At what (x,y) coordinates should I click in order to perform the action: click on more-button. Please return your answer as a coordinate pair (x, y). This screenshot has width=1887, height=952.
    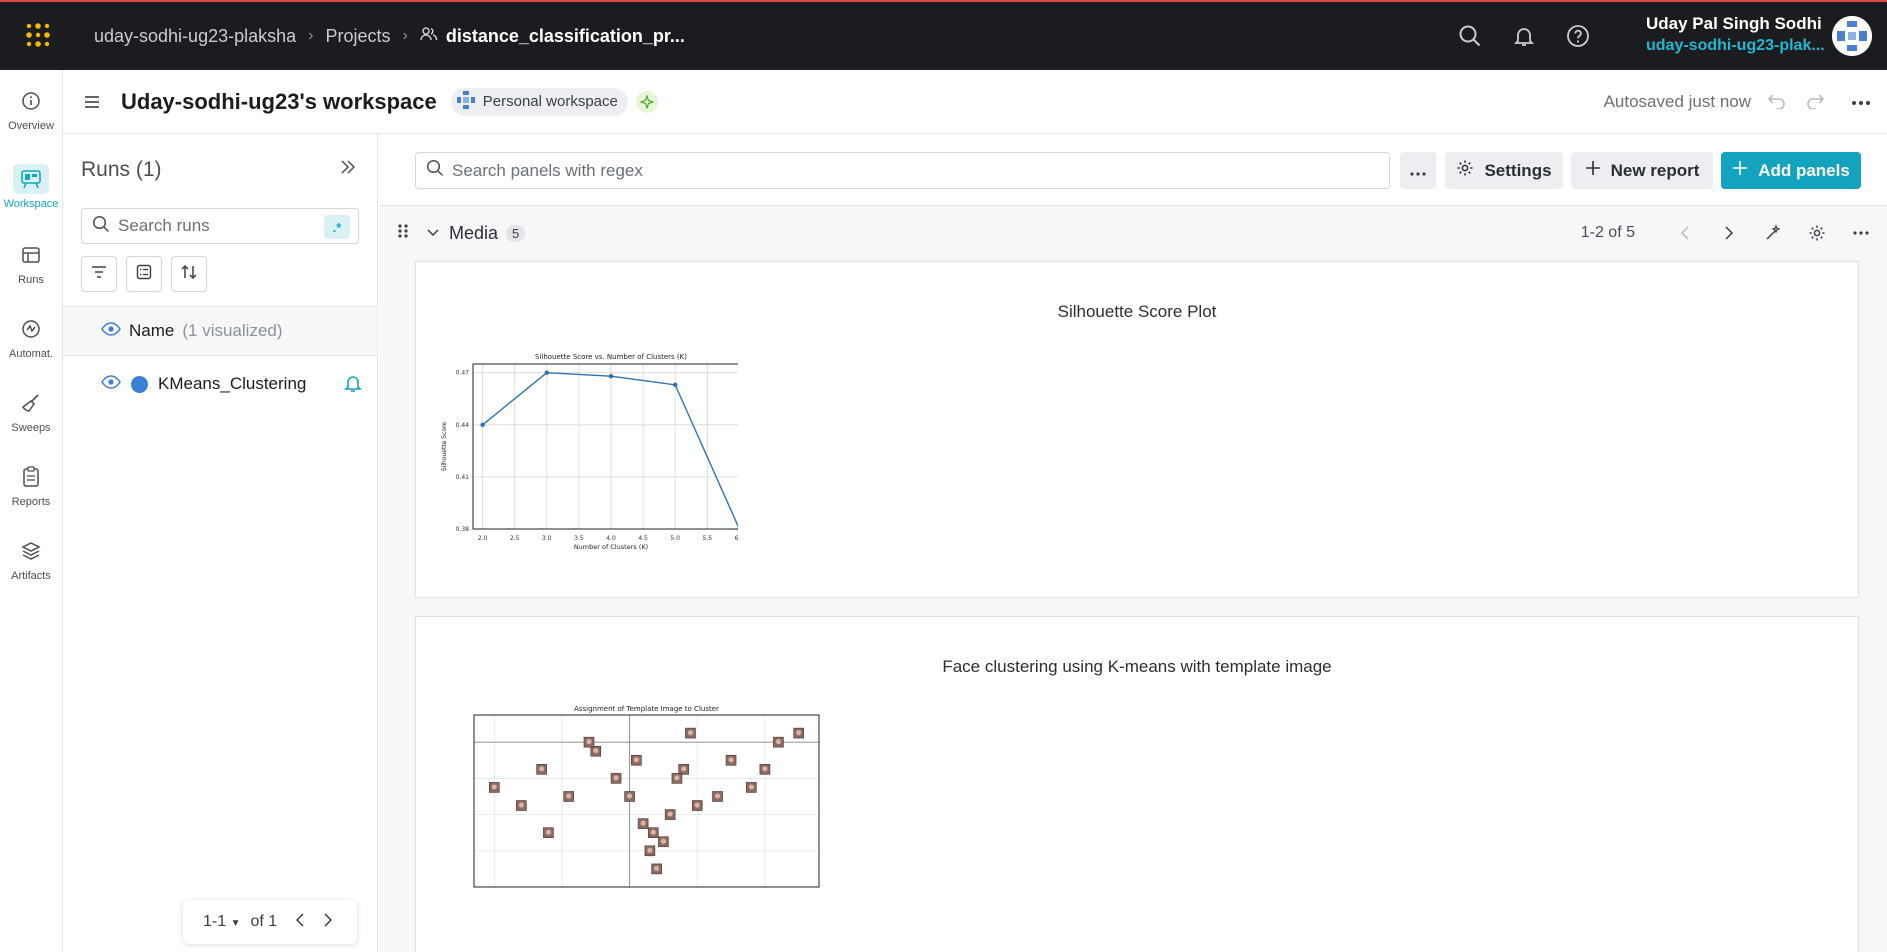
    Looking at the image, I should click on (1418, 170).